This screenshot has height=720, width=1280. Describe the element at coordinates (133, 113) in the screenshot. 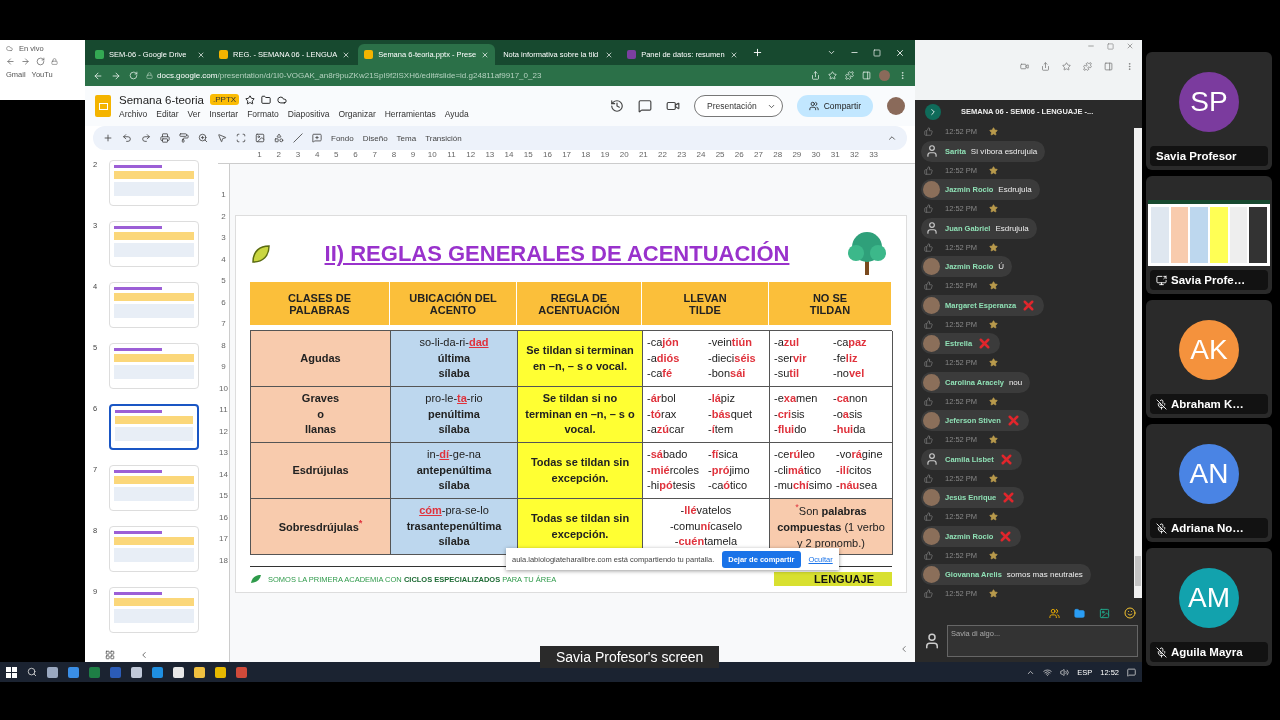

I see `menu-item: Archivo` at that location.